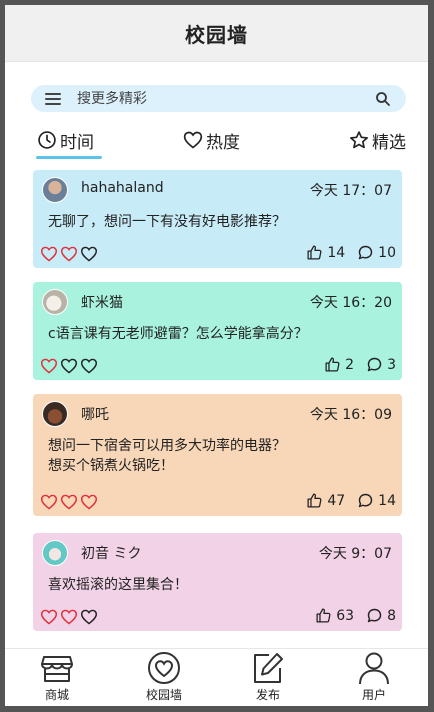  I want to click on top-bar: 校园墙, so click(216, 33).